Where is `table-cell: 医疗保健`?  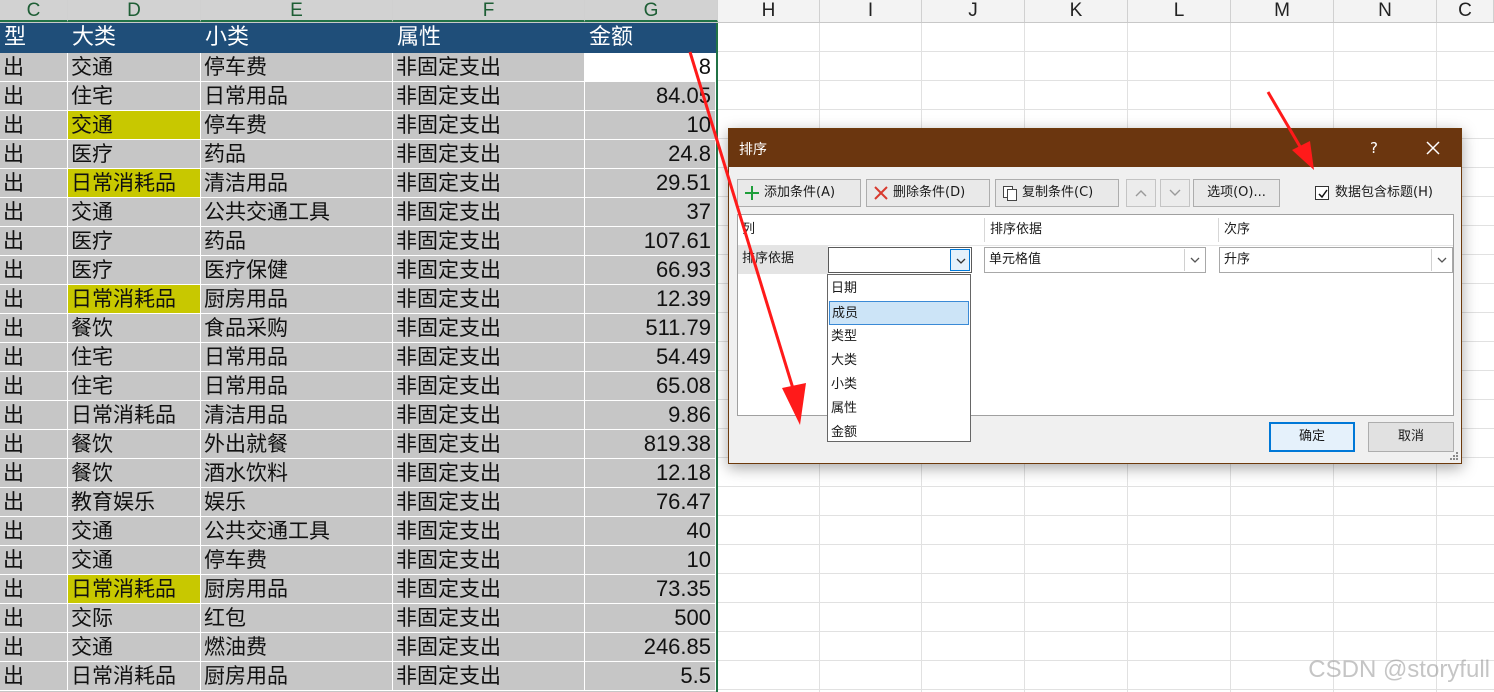 table-cell: 医疗保健 is located at coordinates (297, 270).